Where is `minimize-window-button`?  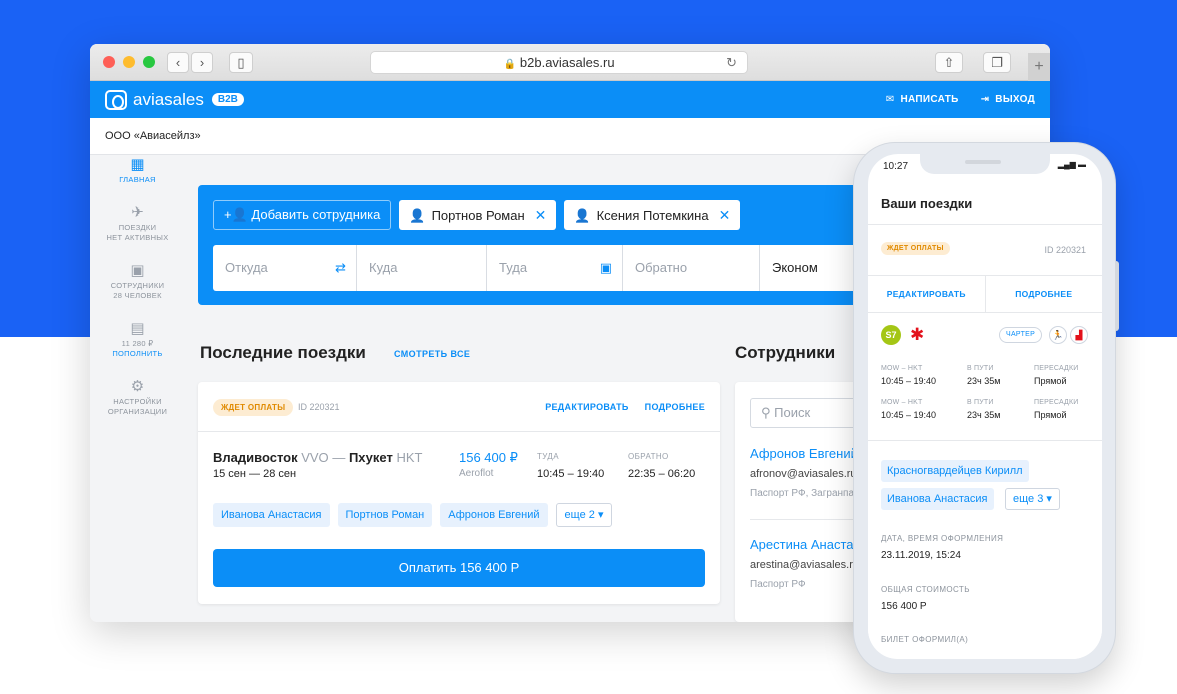 minimize-window-button is located at coordinates (129, 62).